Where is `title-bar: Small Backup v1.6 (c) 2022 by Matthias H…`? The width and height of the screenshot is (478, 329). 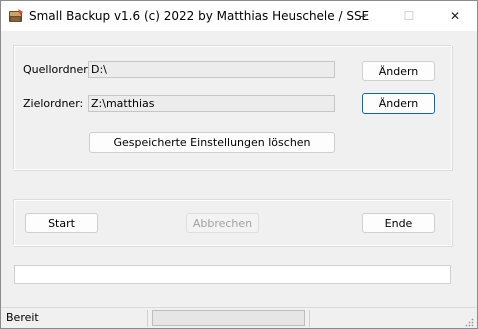 title-bar: Small Backup v1.6 (c) 2022 by Matthias H… is located at coordinates (239, 16).